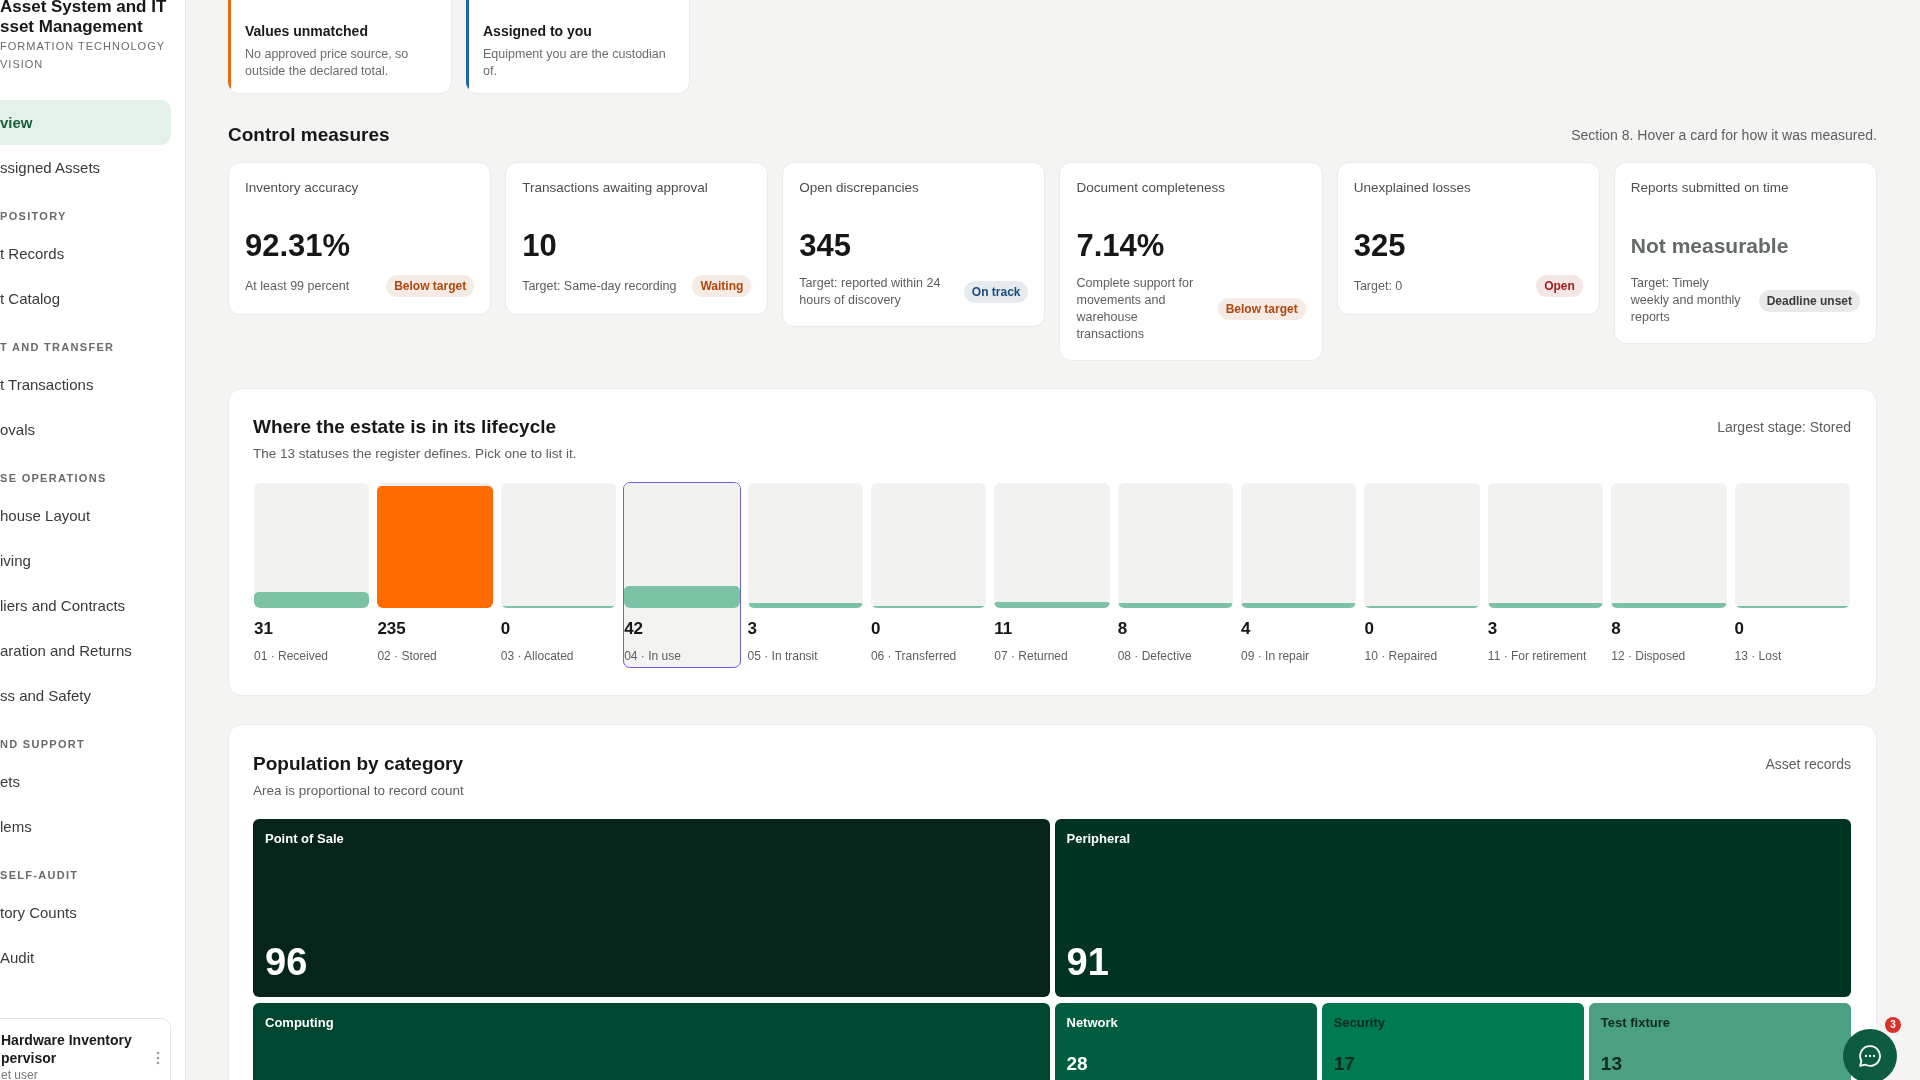  What do you see at coordinates (305, 839) in the screenshot?
I see `category-label: Point of Sale` at bounding box center [305, 839].